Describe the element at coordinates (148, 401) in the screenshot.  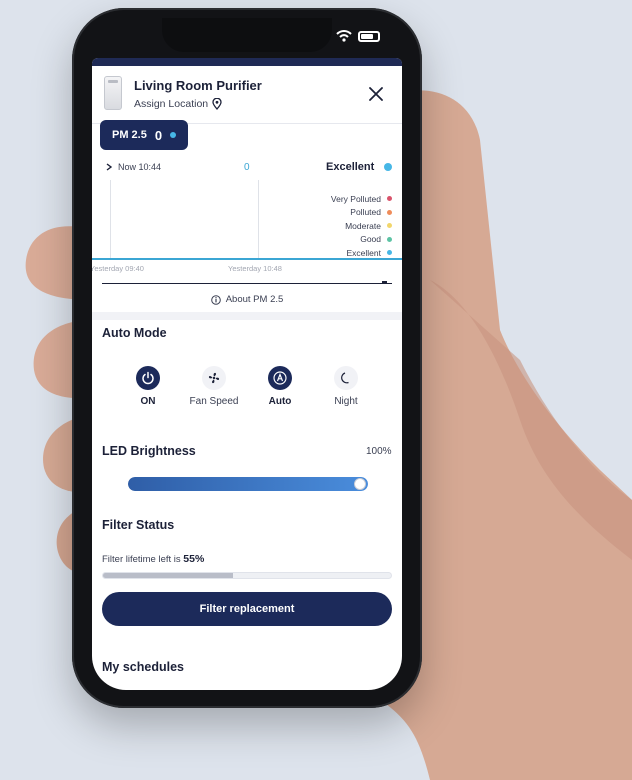
I see `mode-on-label: ON` at that location.